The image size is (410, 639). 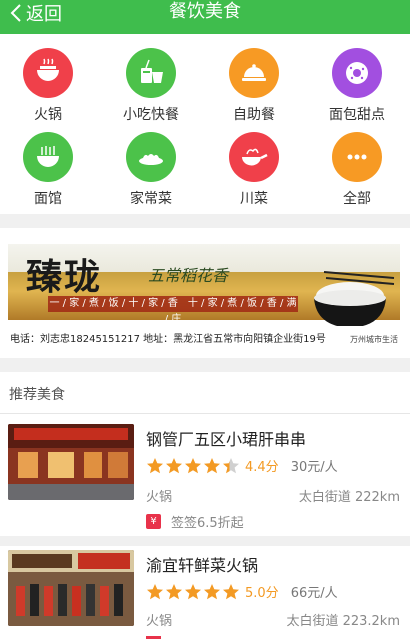 What do you see at coordinates (151, 157) in the screenshot?
I see `home-dish-icon` at bounding box center [151, 157].